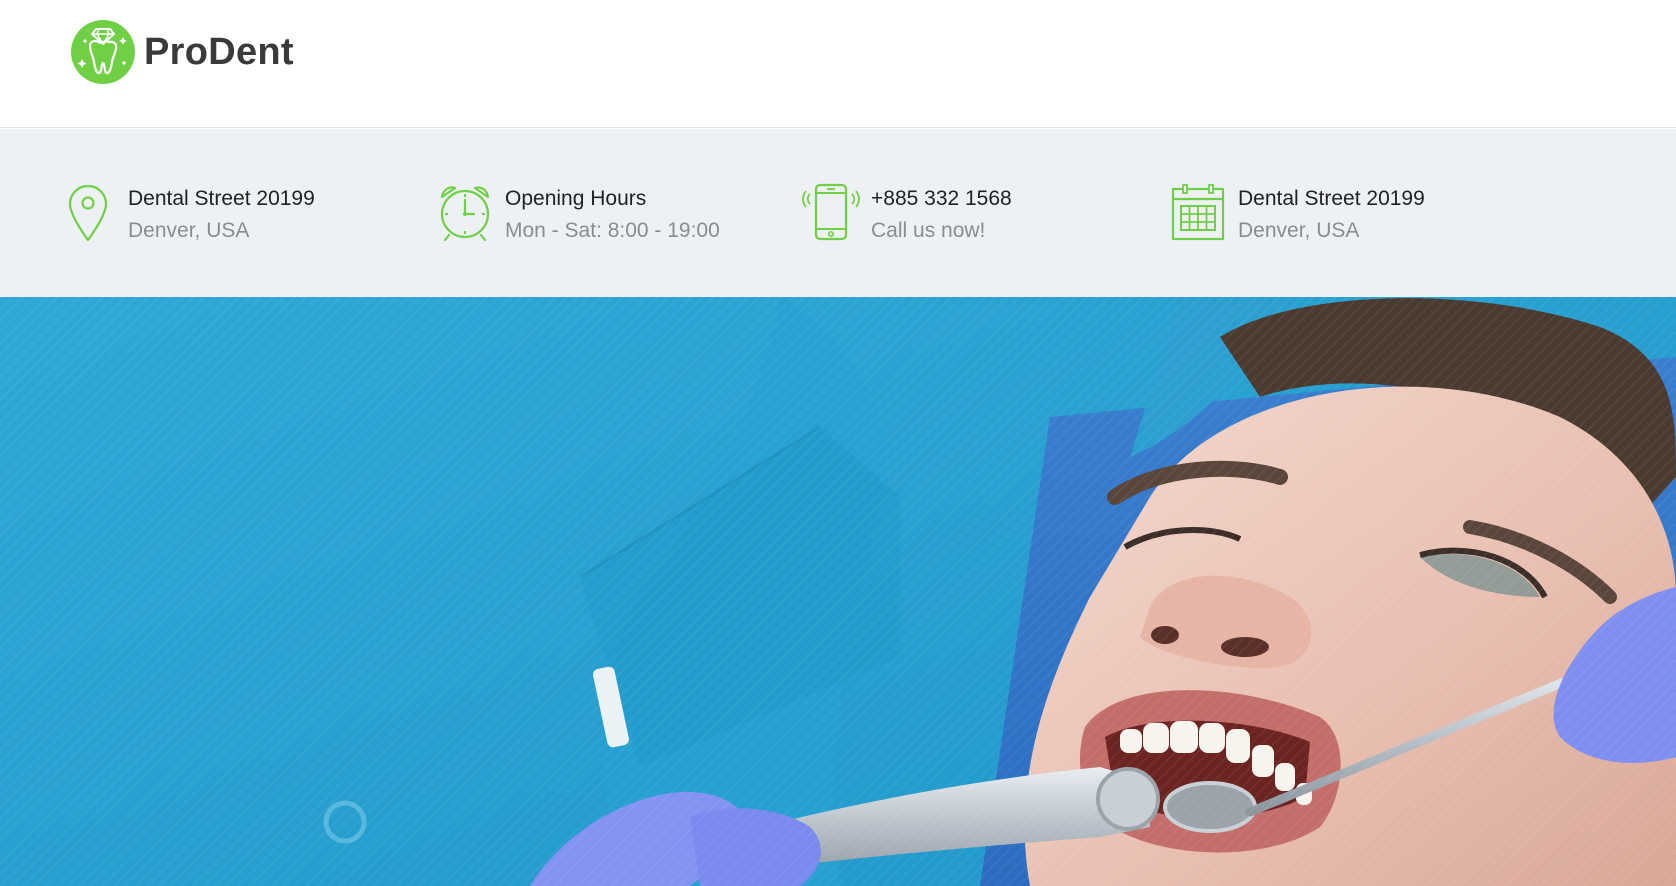 This screenshot has height=886, width=1676. I want to click on location-line: Dental Street 20199, so click(1331, 198).